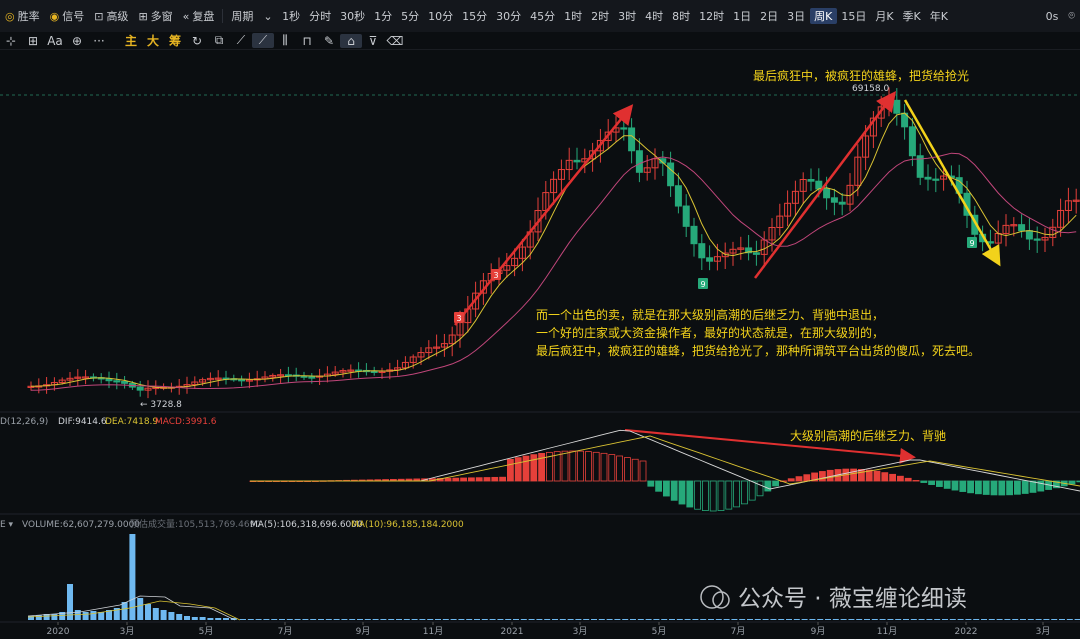 This screenshot has width=1080, height=639. I want to click on volume-legend: E ▾, so click(7, 525).